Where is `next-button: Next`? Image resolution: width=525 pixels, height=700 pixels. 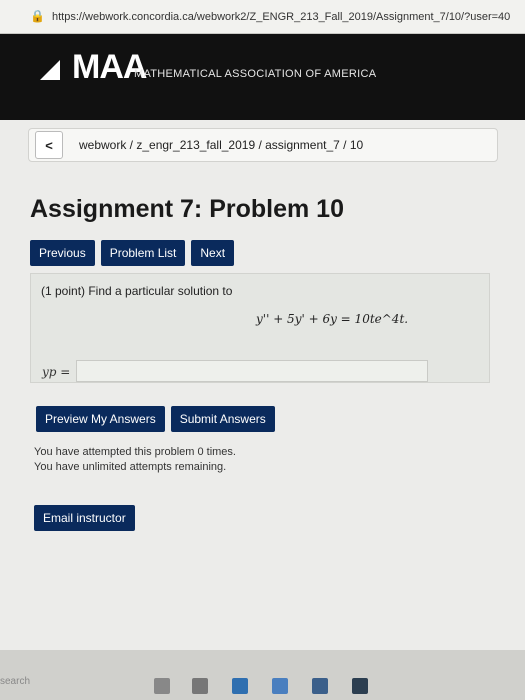 next-button: Next is located at coordinates (213, 253).